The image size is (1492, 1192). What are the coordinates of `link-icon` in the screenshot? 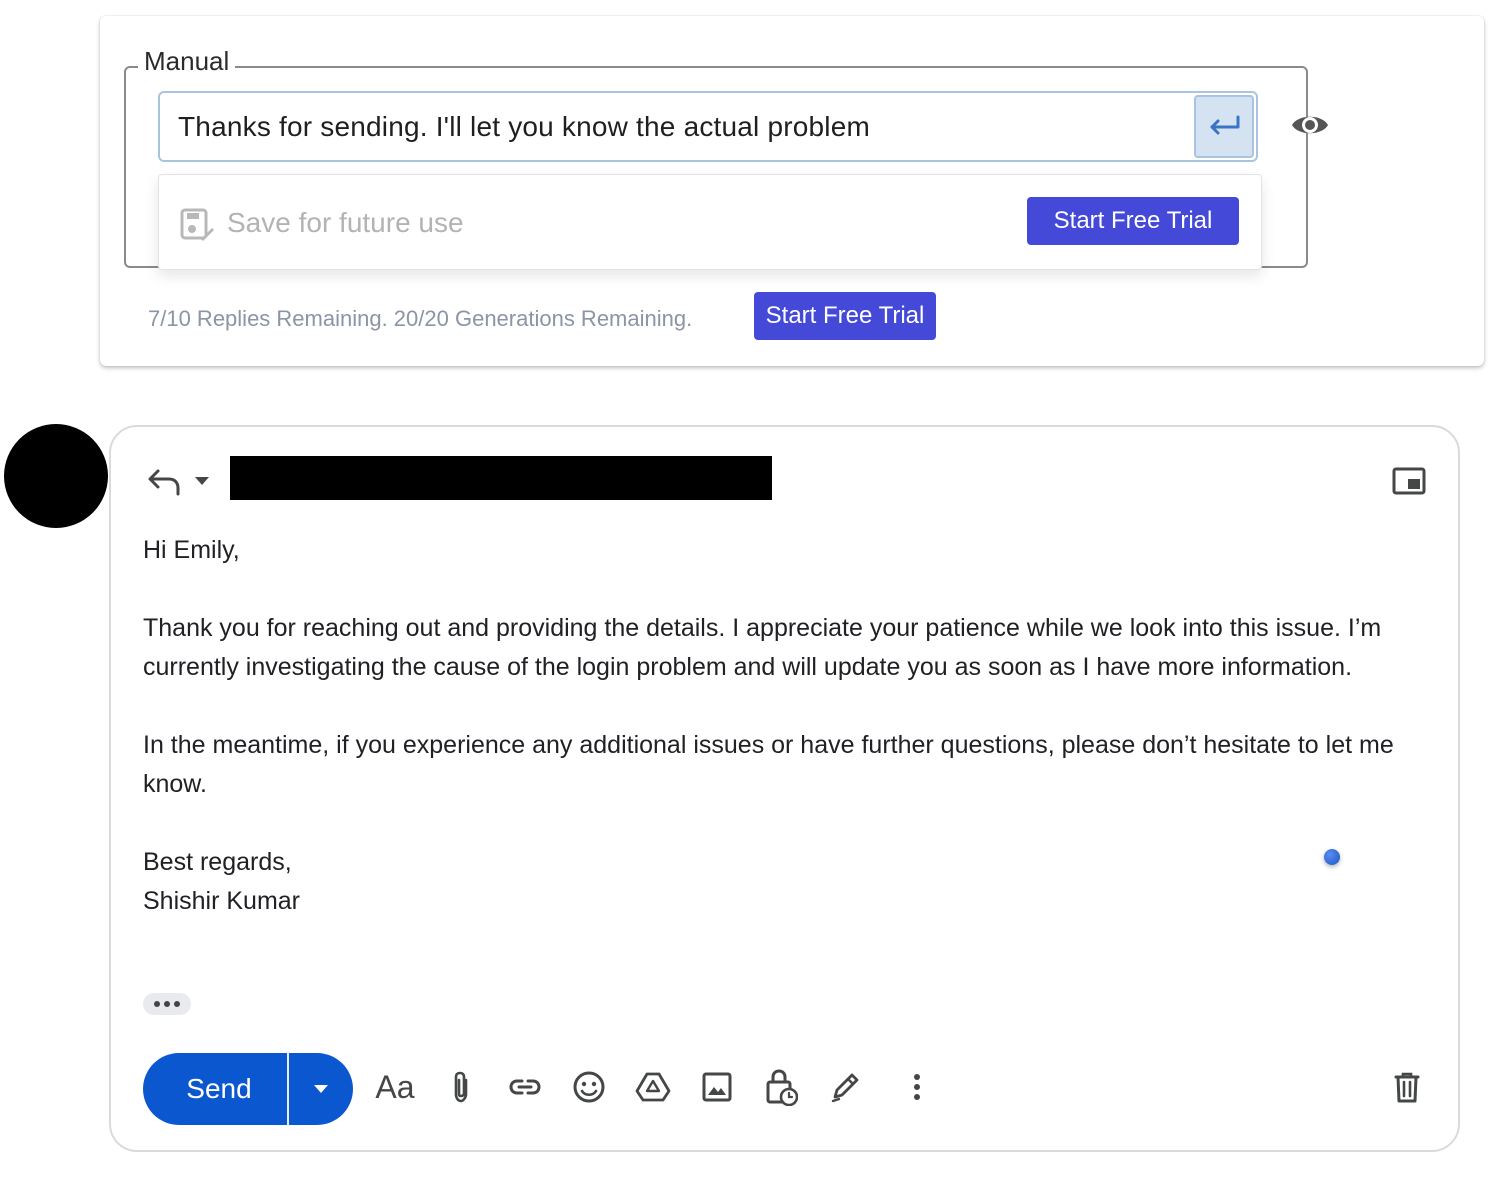 It's located at (525, 1087).